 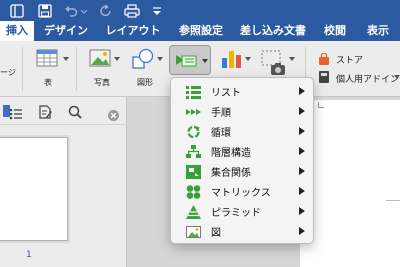 I want to click on menu-item-label: 循環, so click(x=221, y=133).